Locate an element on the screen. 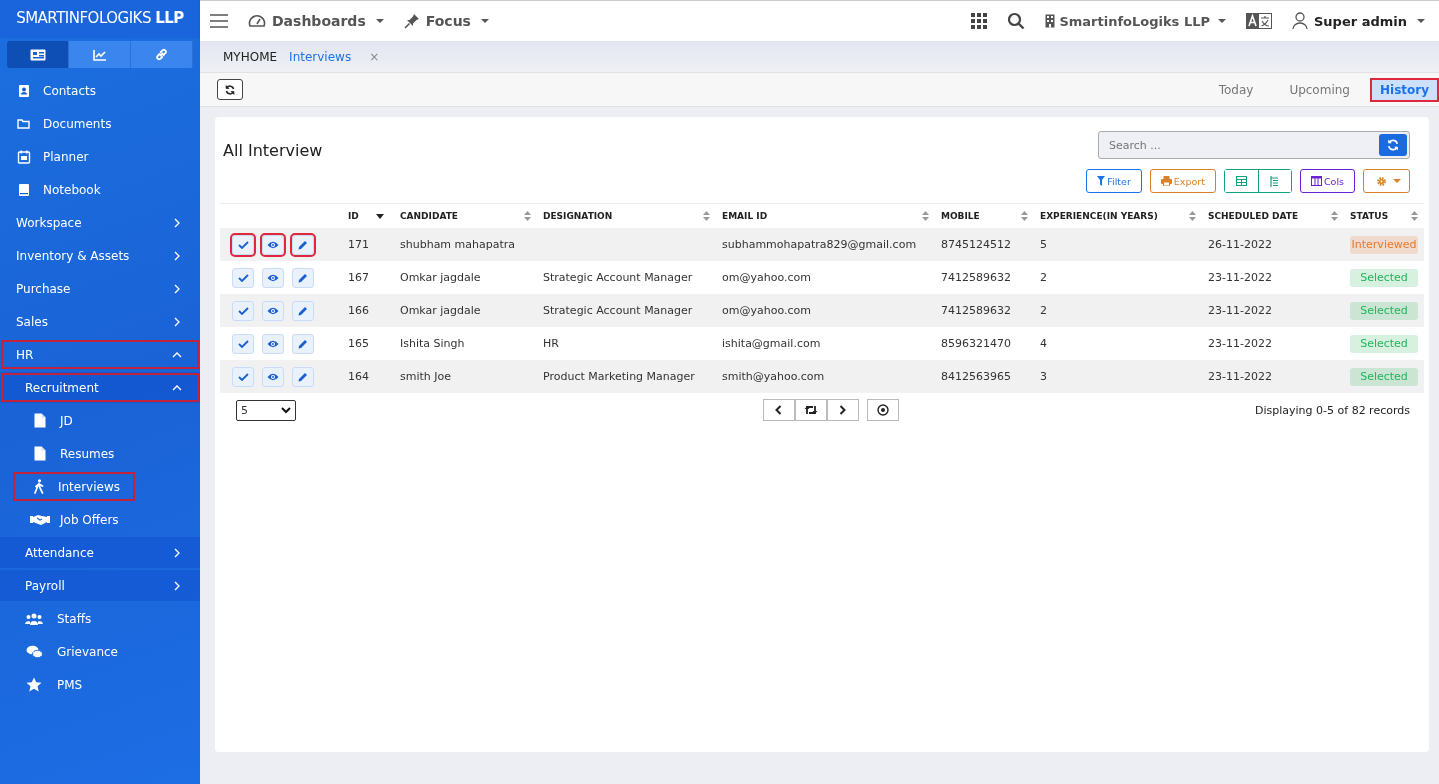 This screenshot has height=784, width=1439. table-cell: smith@yahoo.com is located at coordinates (773, 376).